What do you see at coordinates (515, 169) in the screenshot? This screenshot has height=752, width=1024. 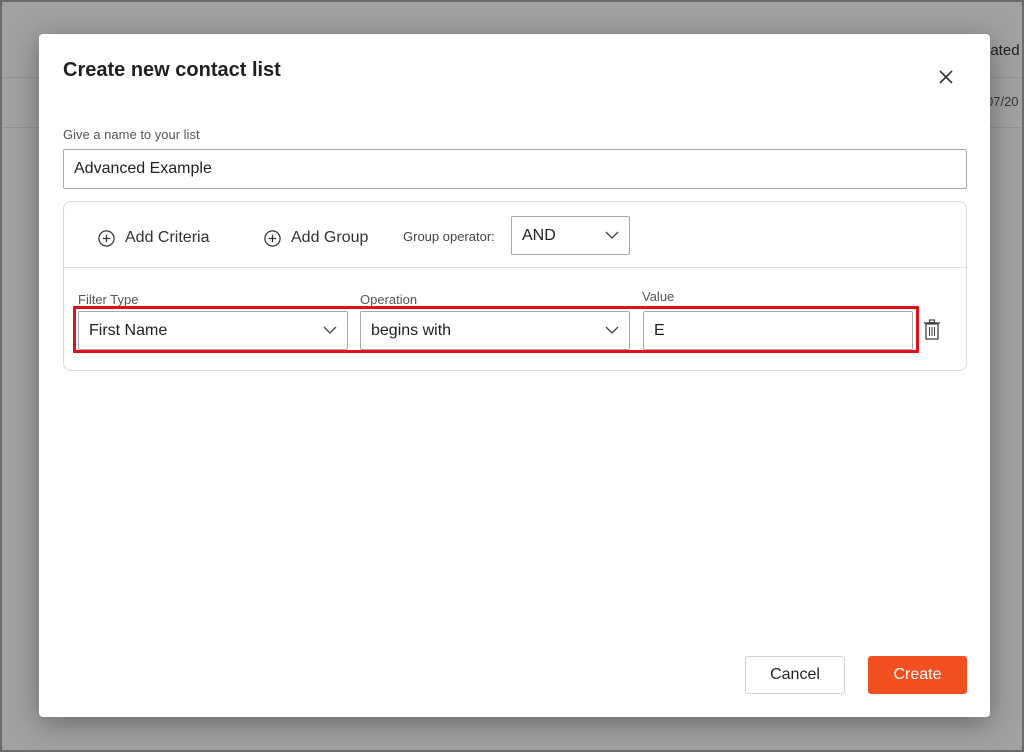 I see `list-name-input` at bounding box center [515, 169].